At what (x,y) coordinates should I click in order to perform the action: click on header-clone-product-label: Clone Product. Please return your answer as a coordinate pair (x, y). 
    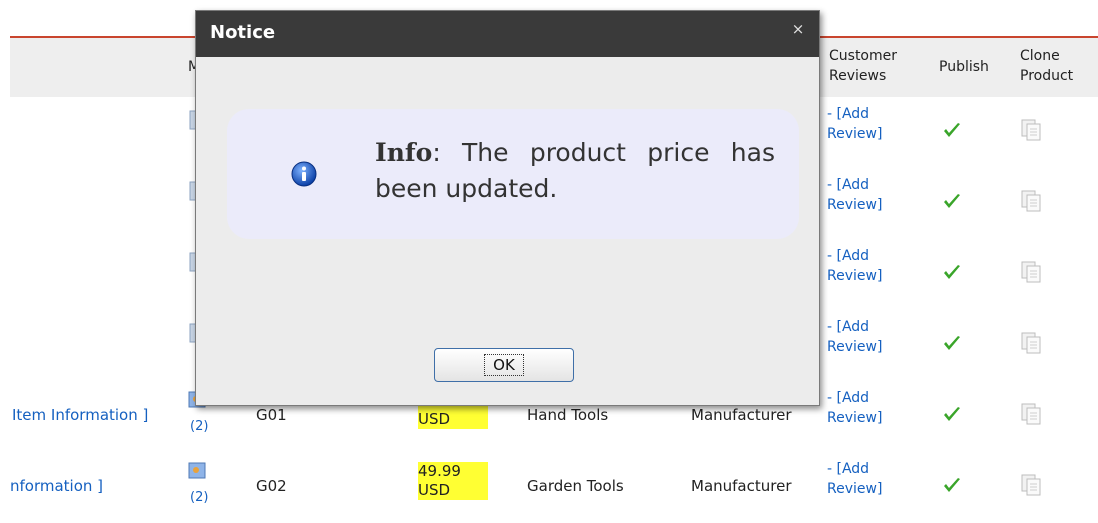
    Looking at the image, I should click on (1047, 66).